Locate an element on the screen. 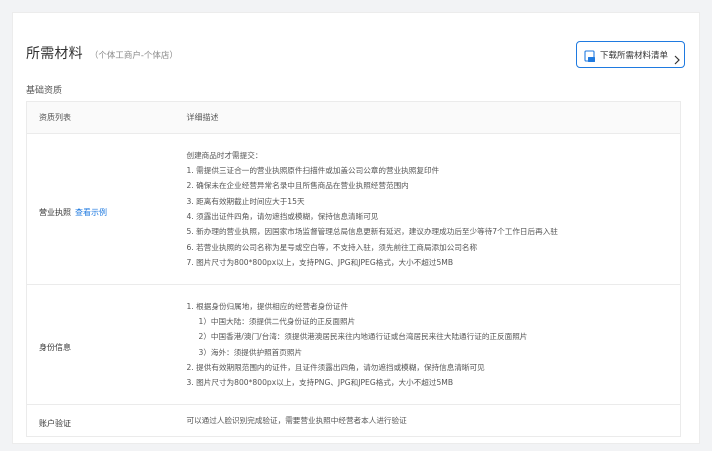  row-name-cell: 账户验证 is located at coordinates (106, 420).